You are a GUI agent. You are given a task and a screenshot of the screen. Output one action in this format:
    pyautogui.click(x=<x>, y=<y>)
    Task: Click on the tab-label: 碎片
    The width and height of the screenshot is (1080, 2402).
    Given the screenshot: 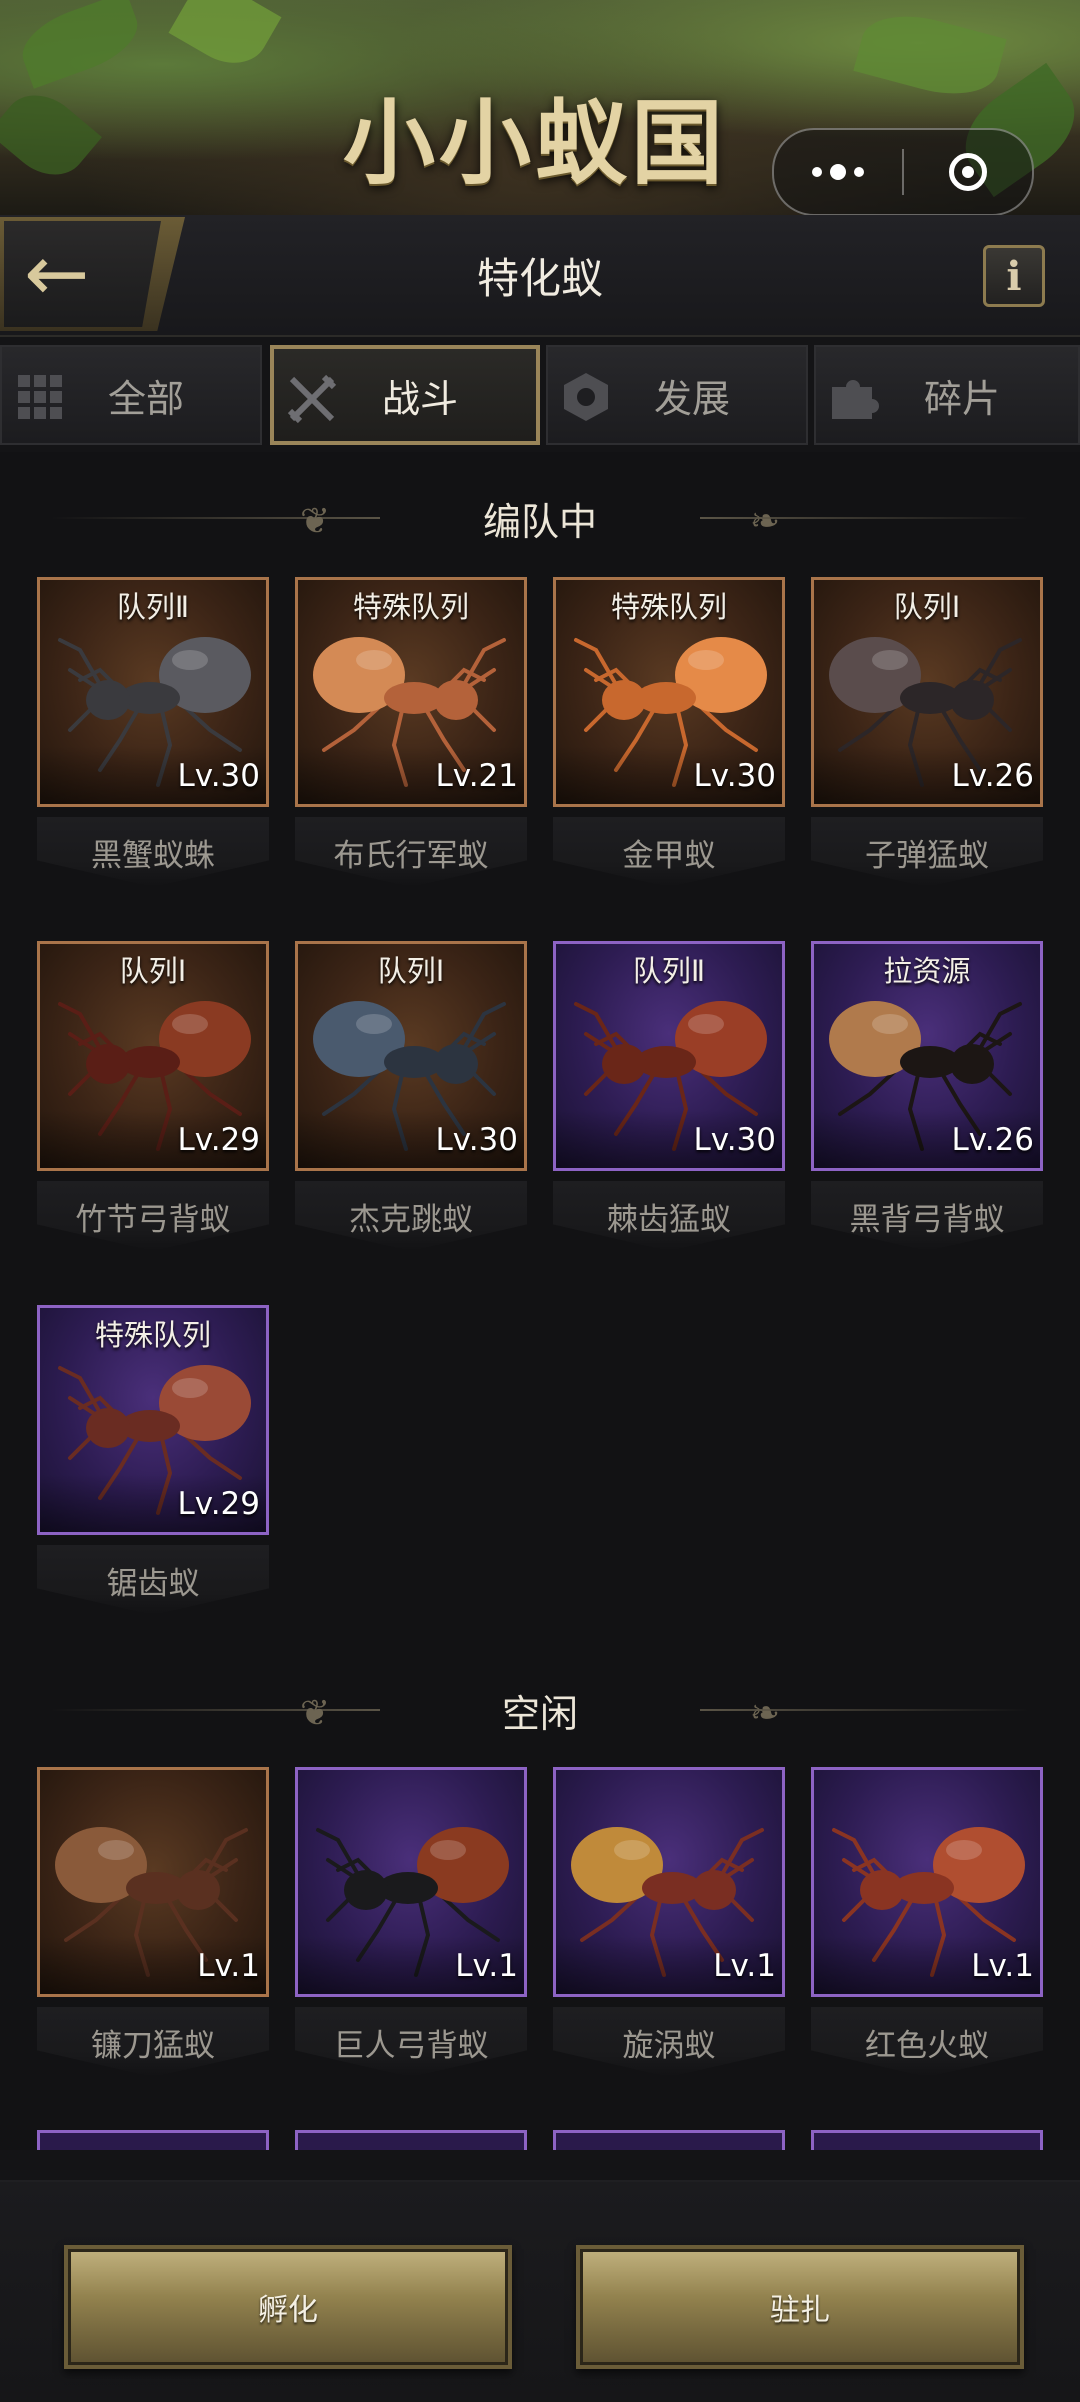 What is the action you would take?
    pyautogui.click(x=961, y=398)
    